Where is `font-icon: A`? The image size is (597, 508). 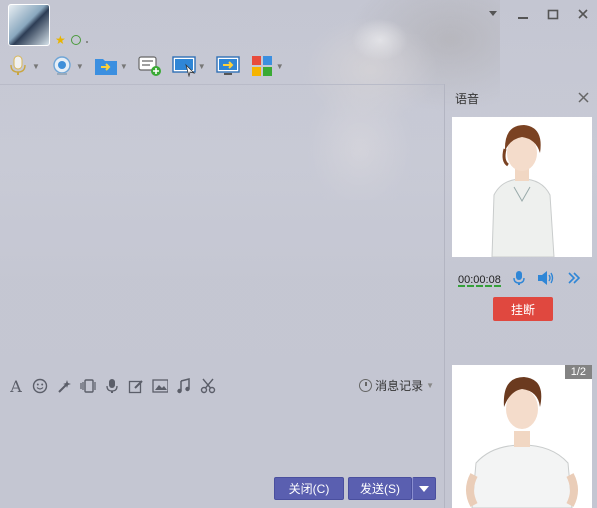 font-icon: A is located at coordinates (16, 386).